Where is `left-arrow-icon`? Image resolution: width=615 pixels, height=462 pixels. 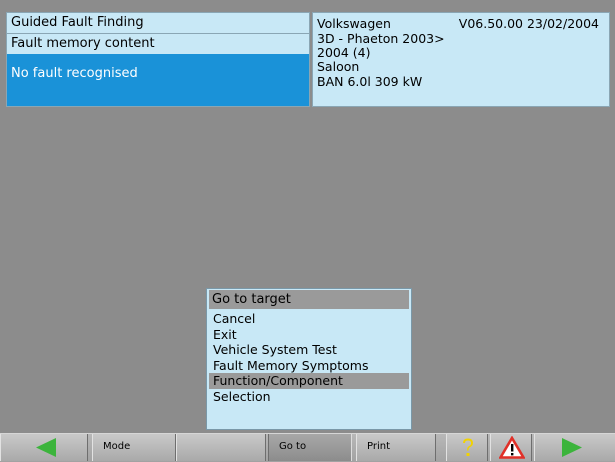 left-arrow-icon is located at coordinates (46, 447).